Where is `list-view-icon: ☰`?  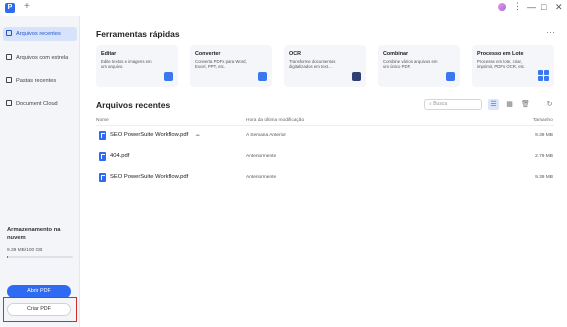
list-view-icon: ☰ is located at coordinates (493, 104).